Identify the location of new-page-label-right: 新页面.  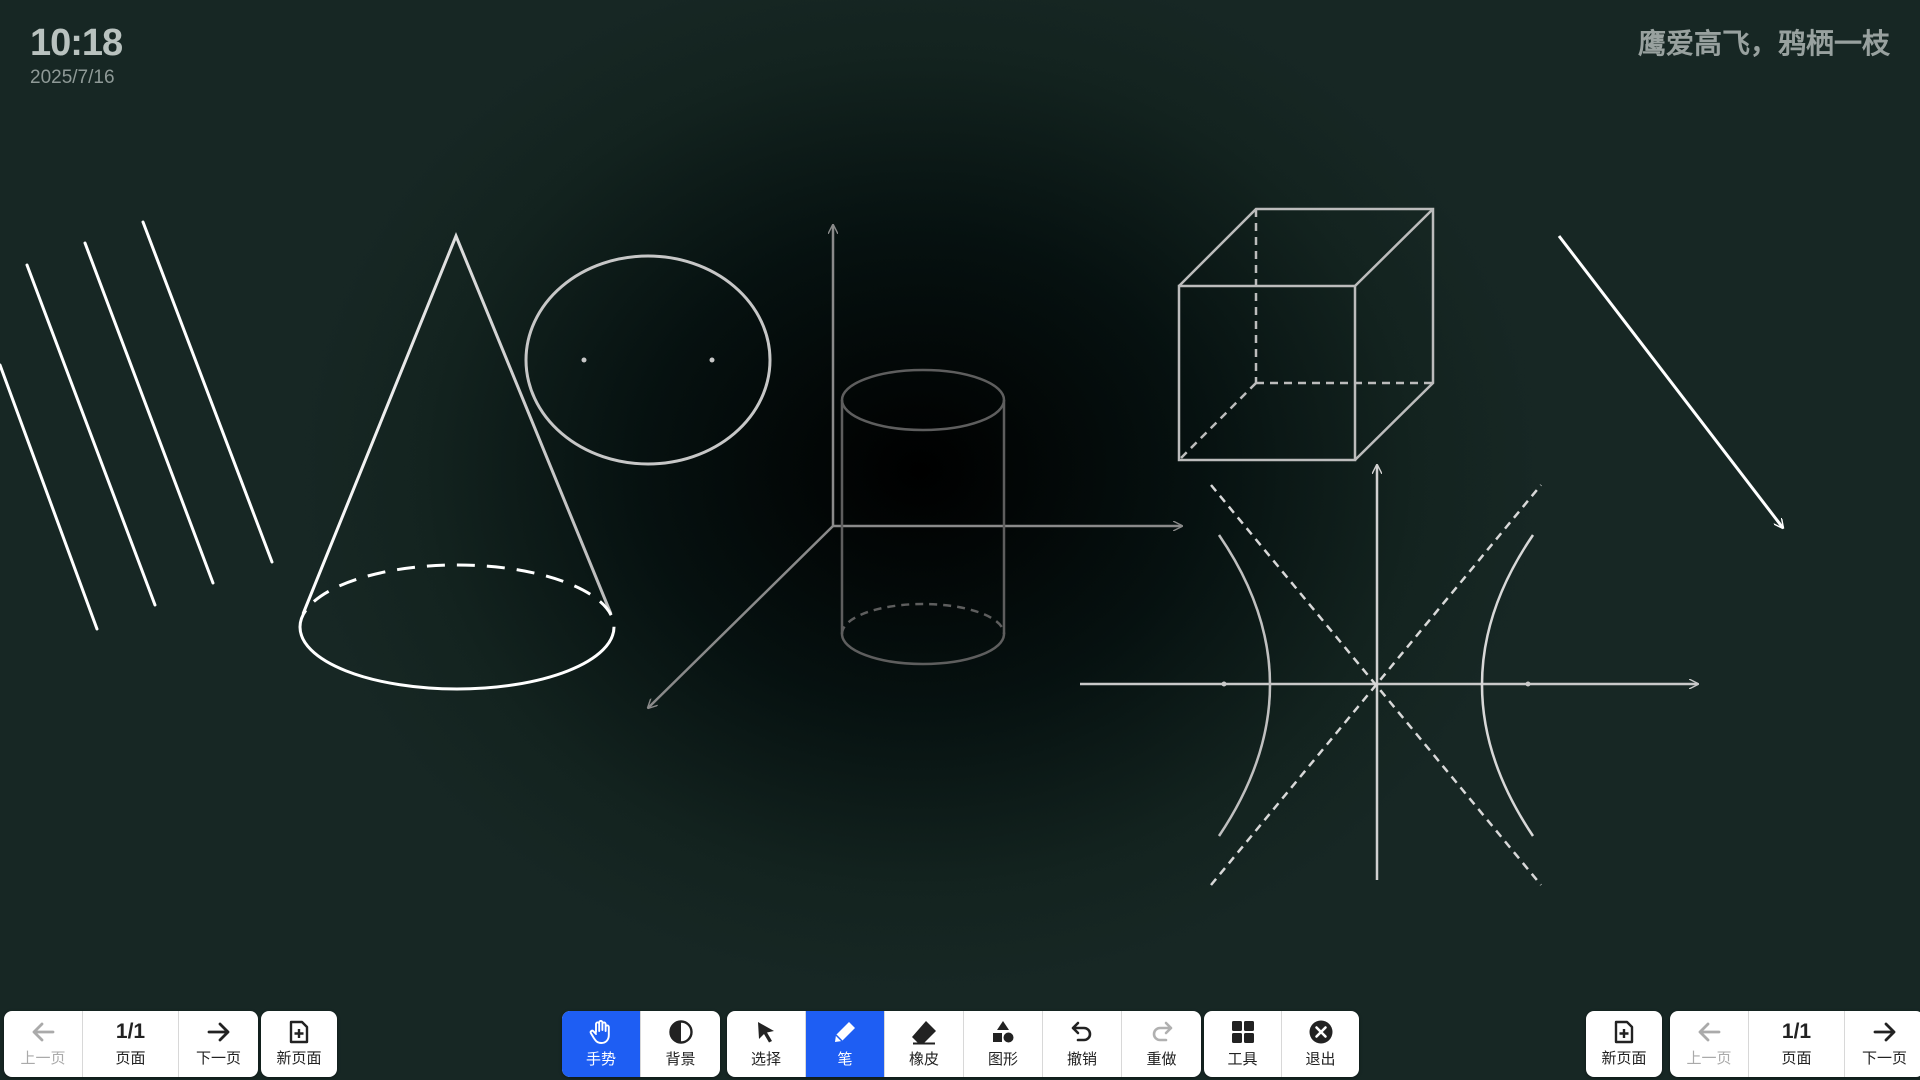
(1624, 1058).